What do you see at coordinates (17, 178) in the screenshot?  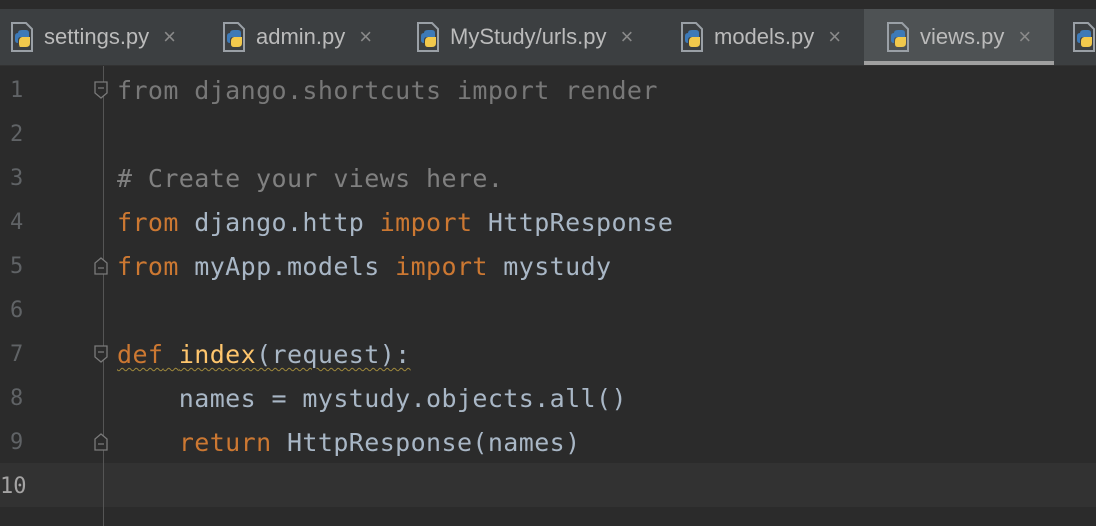 I see `line-number: 3` at bounding box center [17, 178].